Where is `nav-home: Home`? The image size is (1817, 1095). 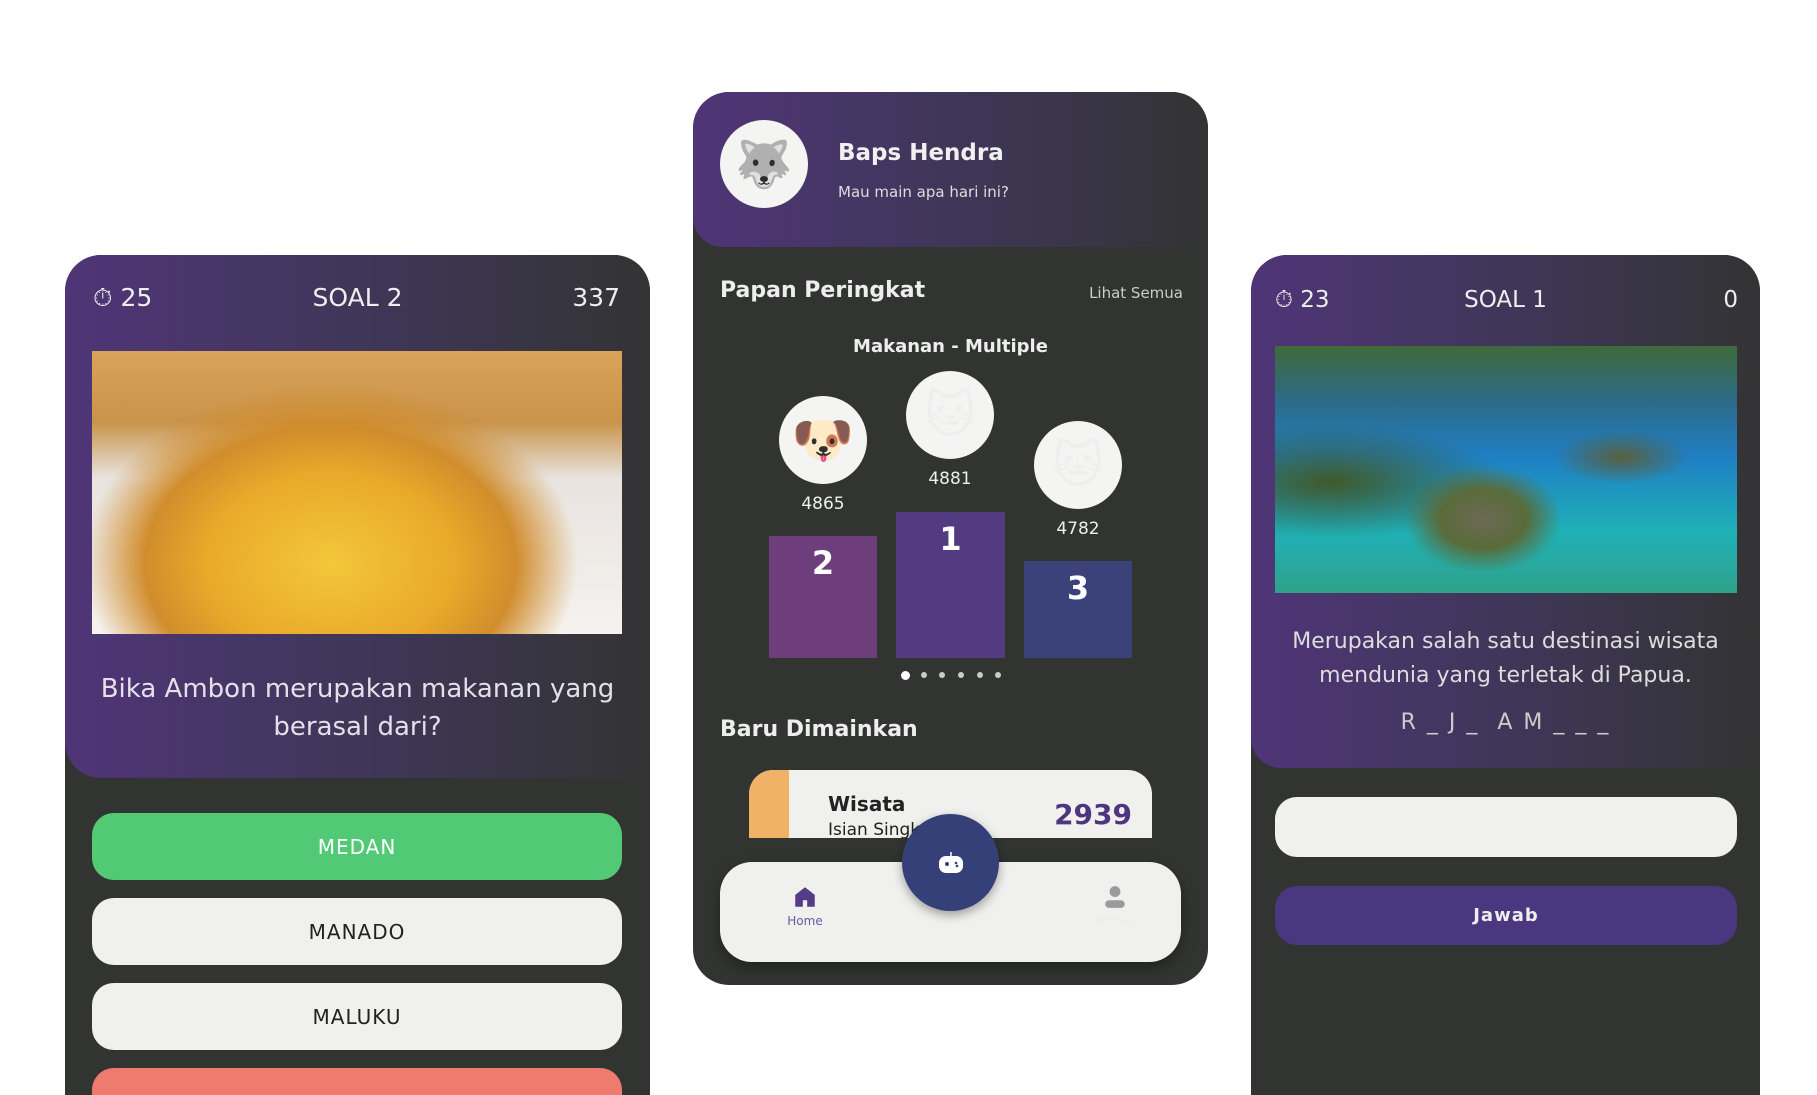 nav-home: Home is located at coordinates (805, 906).